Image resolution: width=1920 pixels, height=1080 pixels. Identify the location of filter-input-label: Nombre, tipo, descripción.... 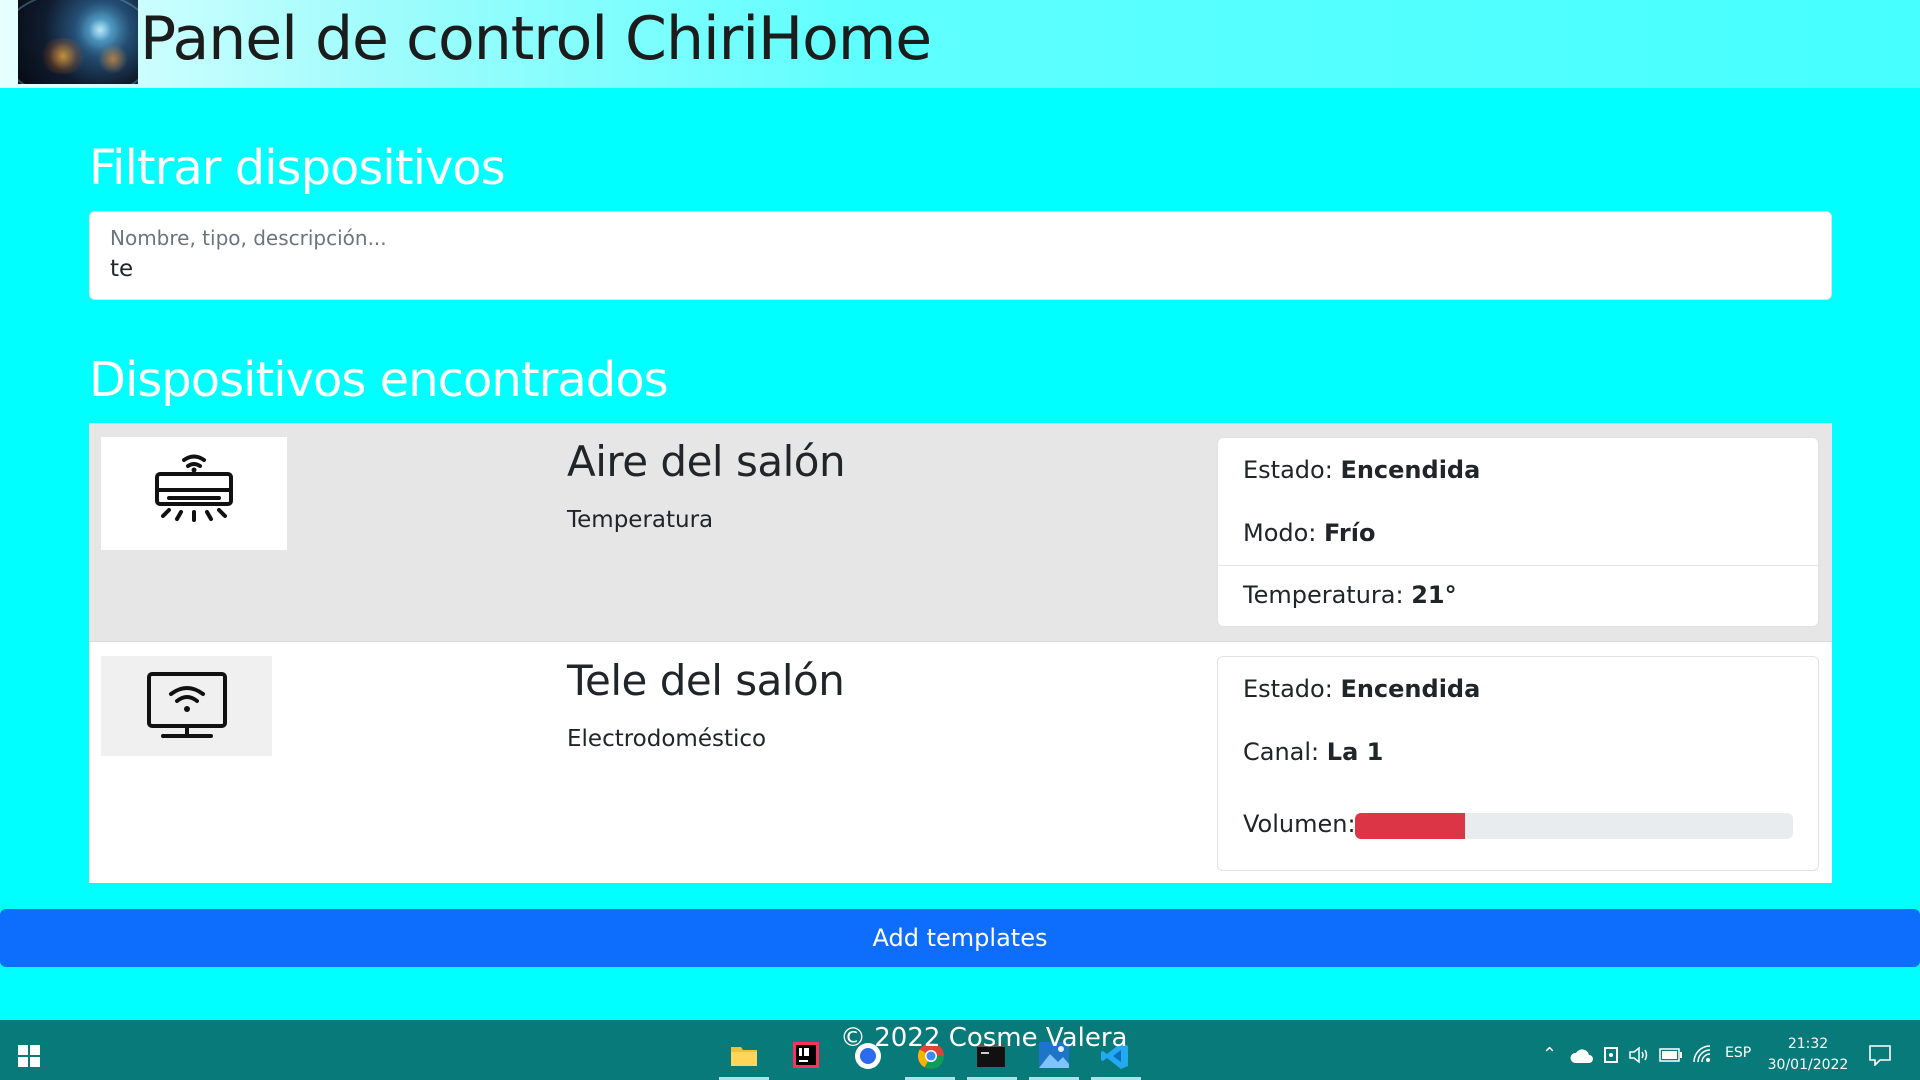
(248, 238).